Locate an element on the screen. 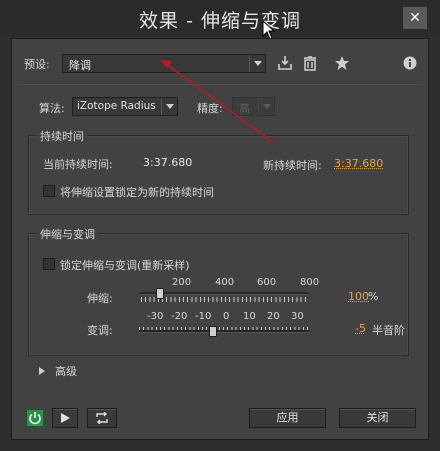 The width and height of the screenshot is (440, 451). lock-duration-checkbox is located at coordinates (49, 191).